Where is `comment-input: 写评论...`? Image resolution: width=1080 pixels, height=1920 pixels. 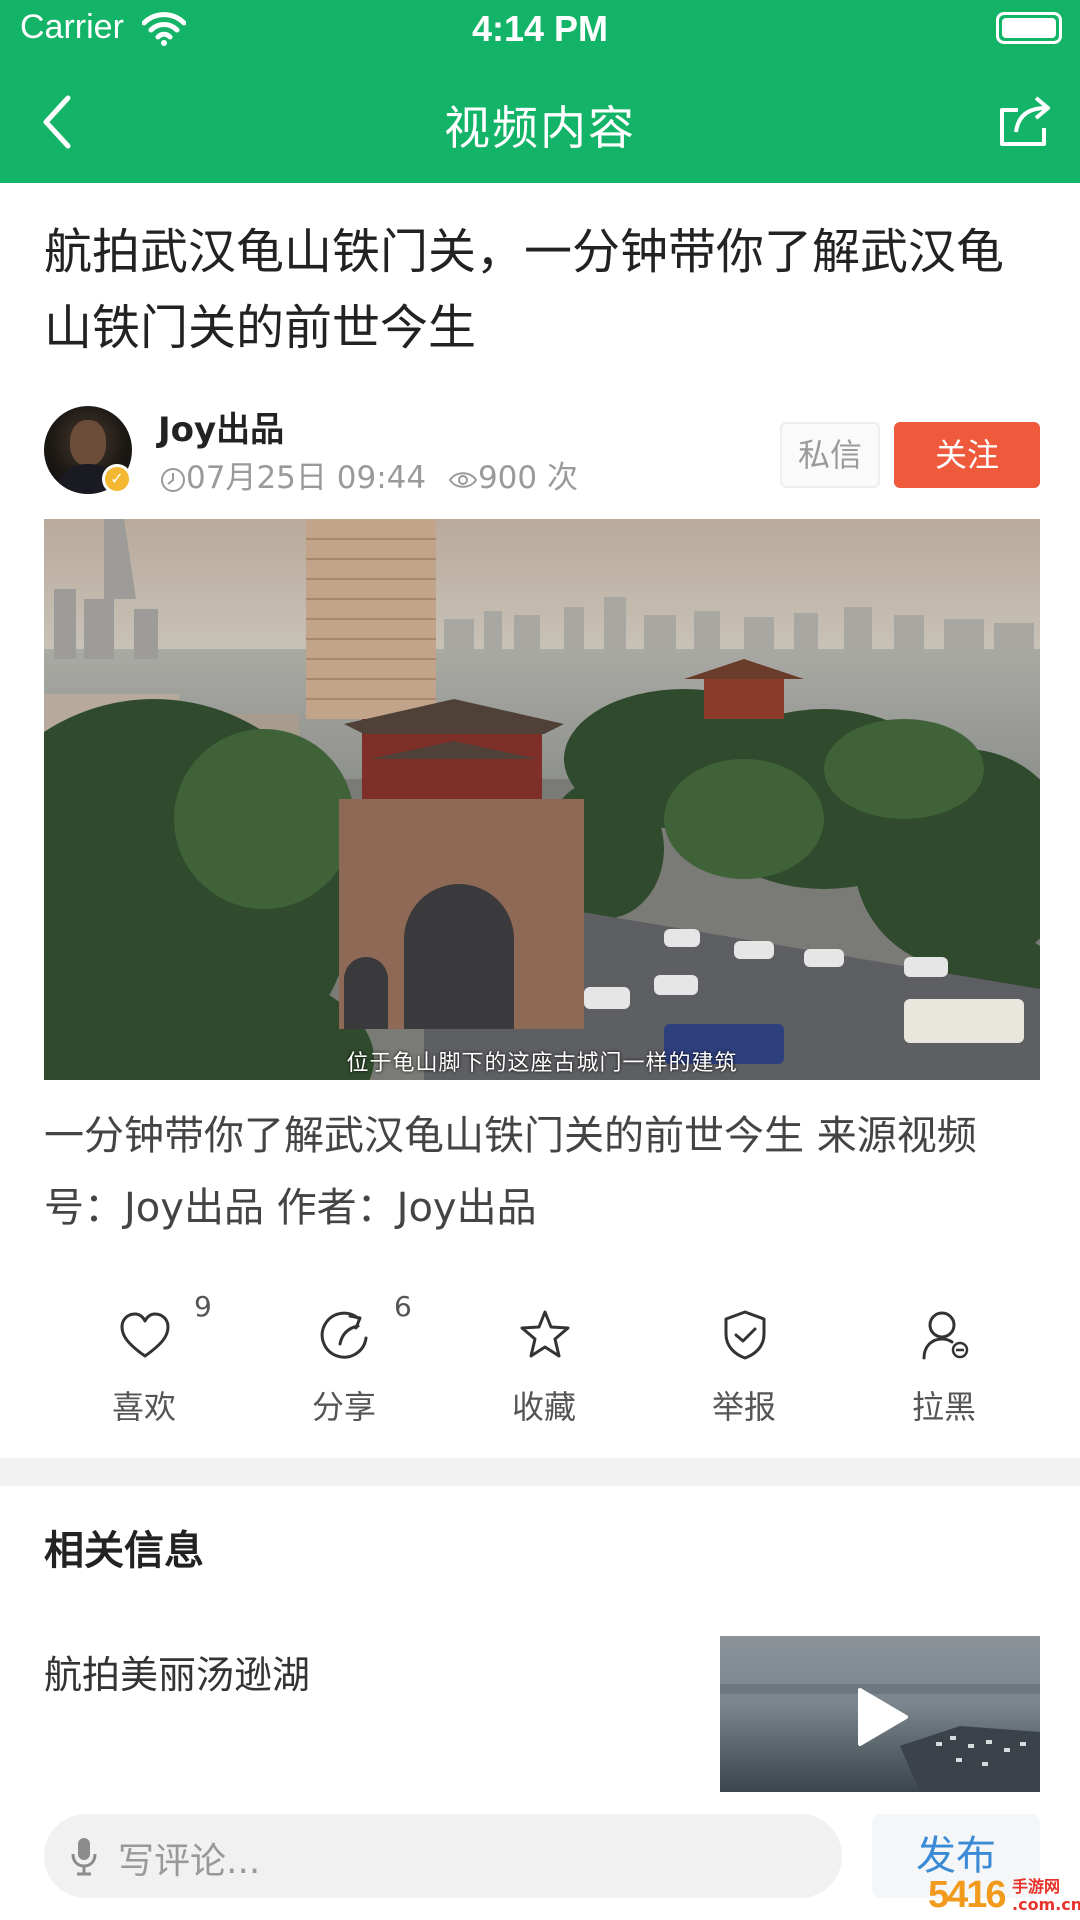 comment-input: 写评论... is located at coordinates (443, 1856).